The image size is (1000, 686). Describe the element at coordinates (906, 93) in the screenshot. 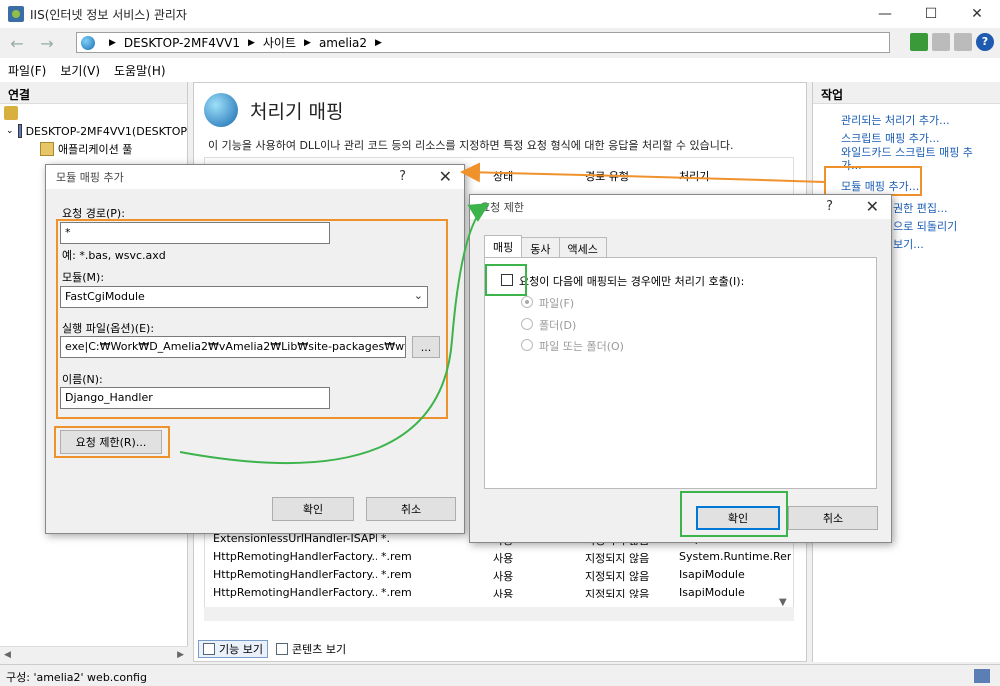

I see `actions-header: 작업` at that location.